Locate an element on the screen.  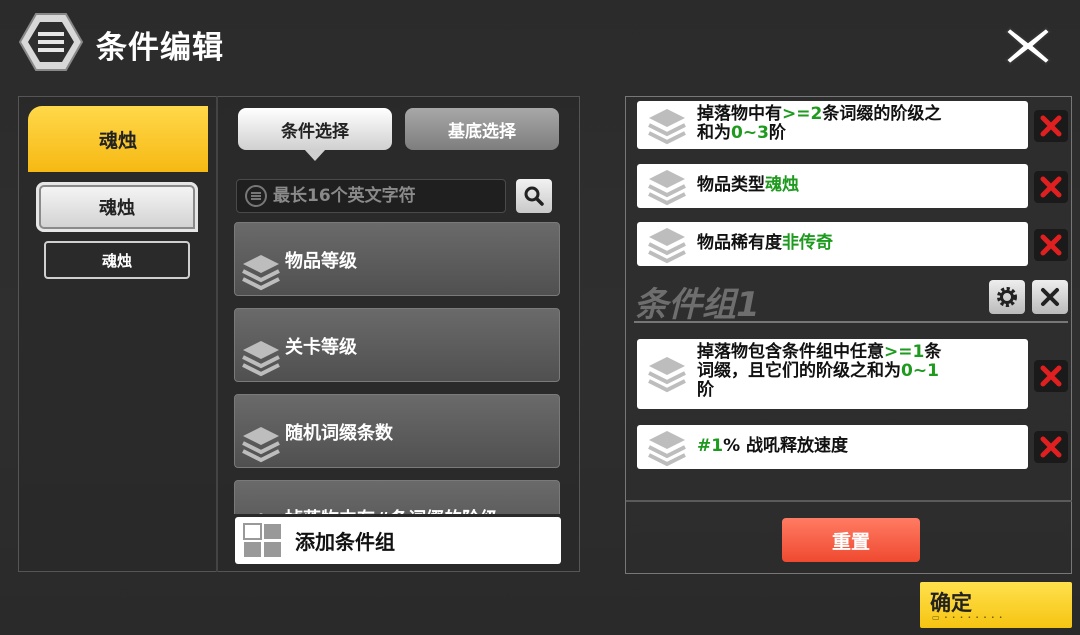
page-title: 条件编辑 is located at coordinates (160, 48).